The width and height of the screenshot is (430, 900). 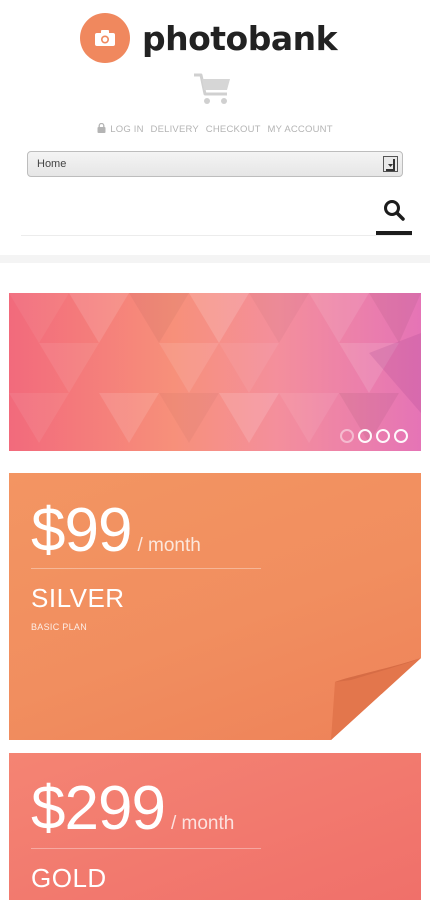 I want to click on price-row: $299 / month, so click(x=132, y=808).